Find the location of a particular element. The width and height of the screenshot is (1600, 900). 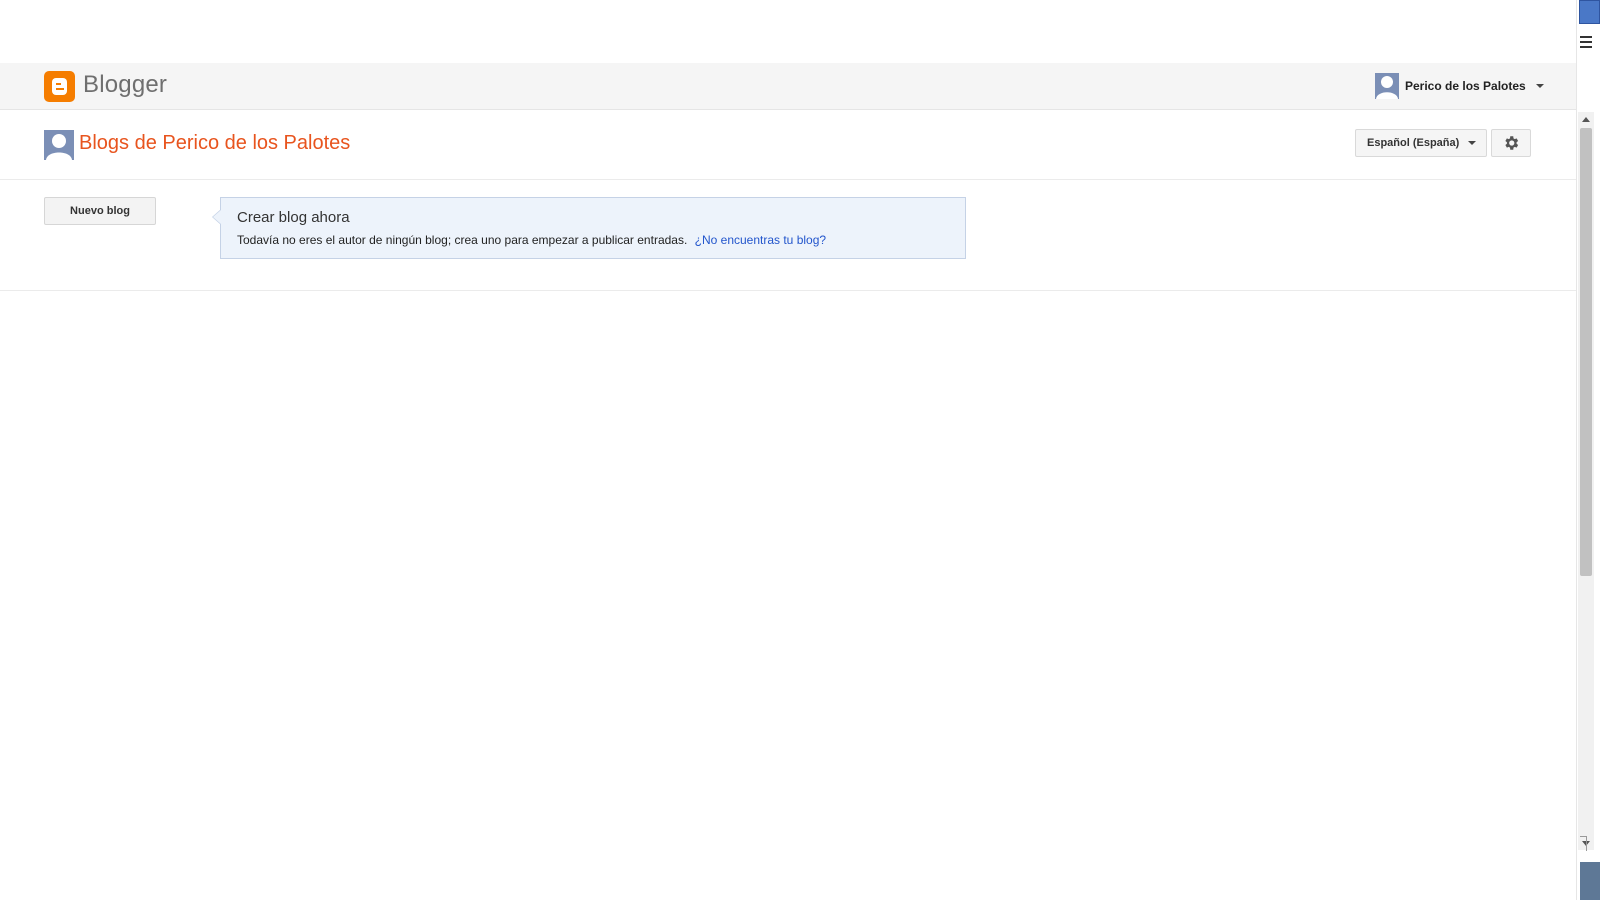

account-menu: Perico de los Palotes is located at coordinates (1459, 86).